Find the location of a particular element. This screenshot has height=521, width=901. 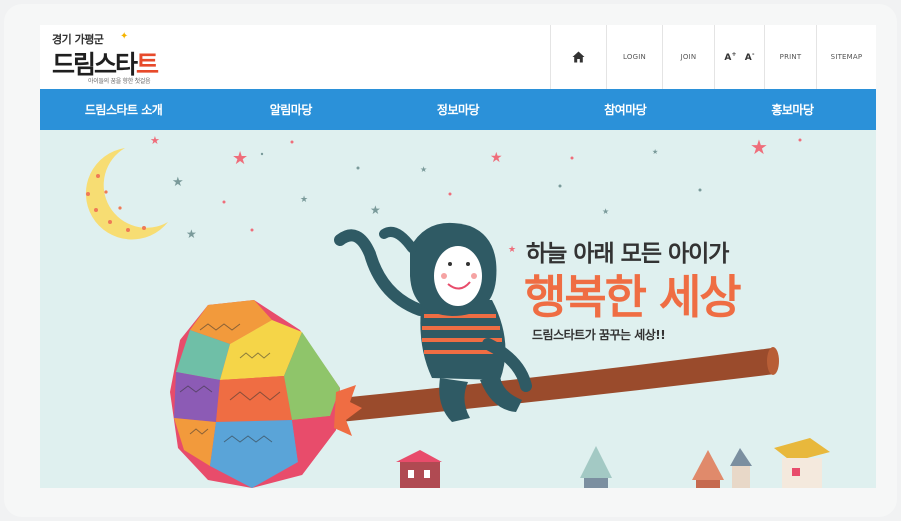

join-link: JOIN is located at coordinates (688, 57).